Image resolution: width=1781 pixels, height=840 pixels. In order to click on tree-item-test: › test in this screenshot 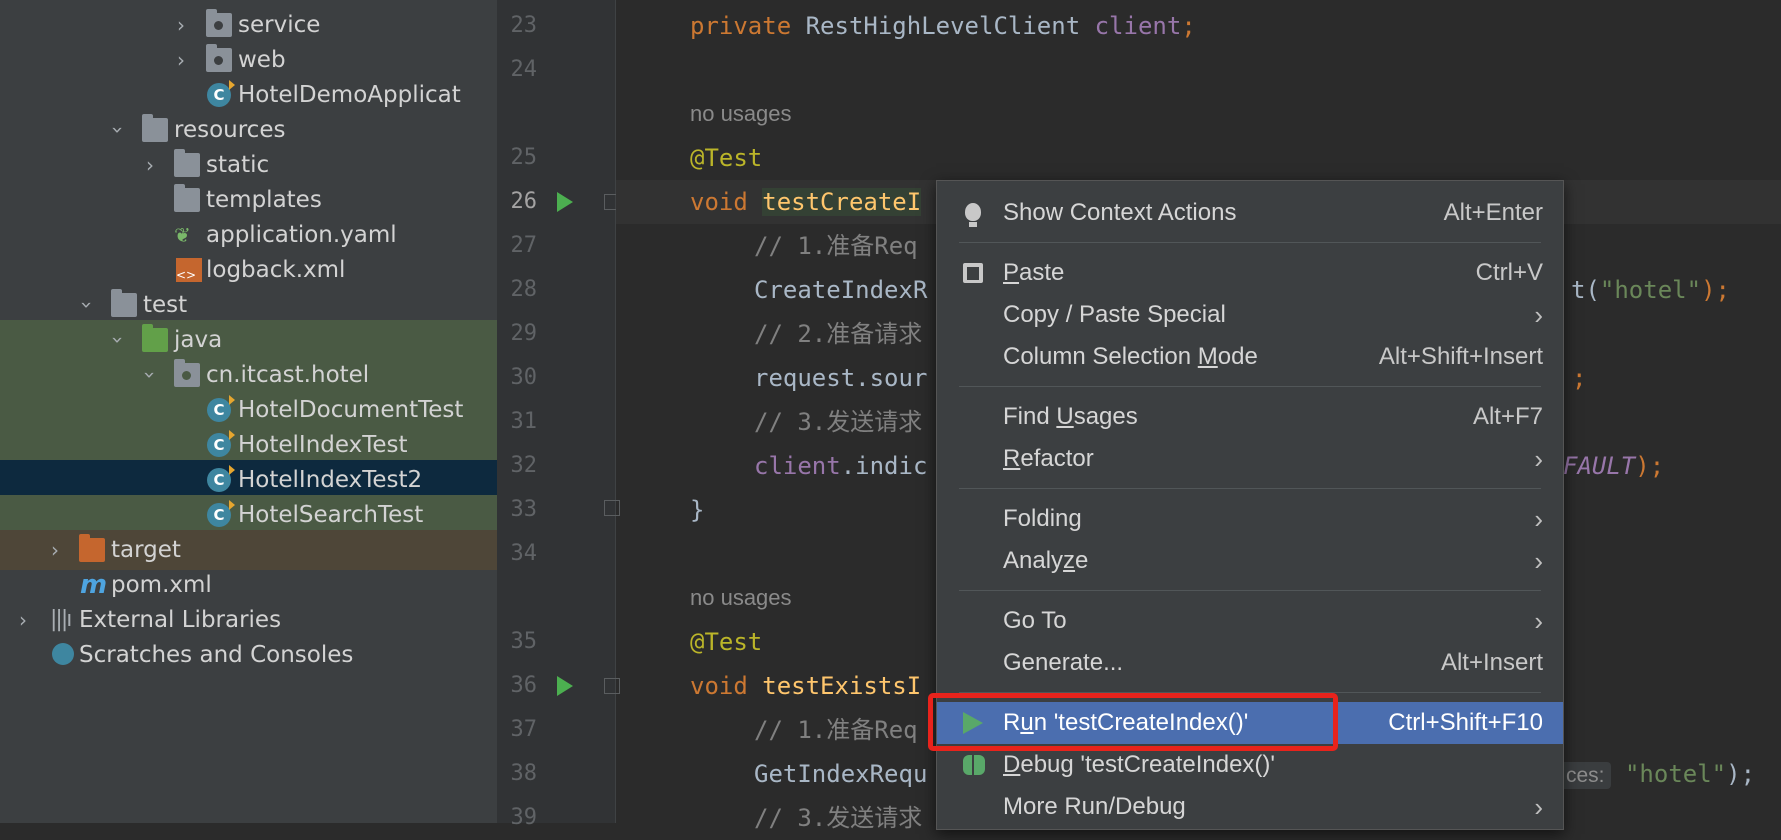, I will do `click(248, 305)`.